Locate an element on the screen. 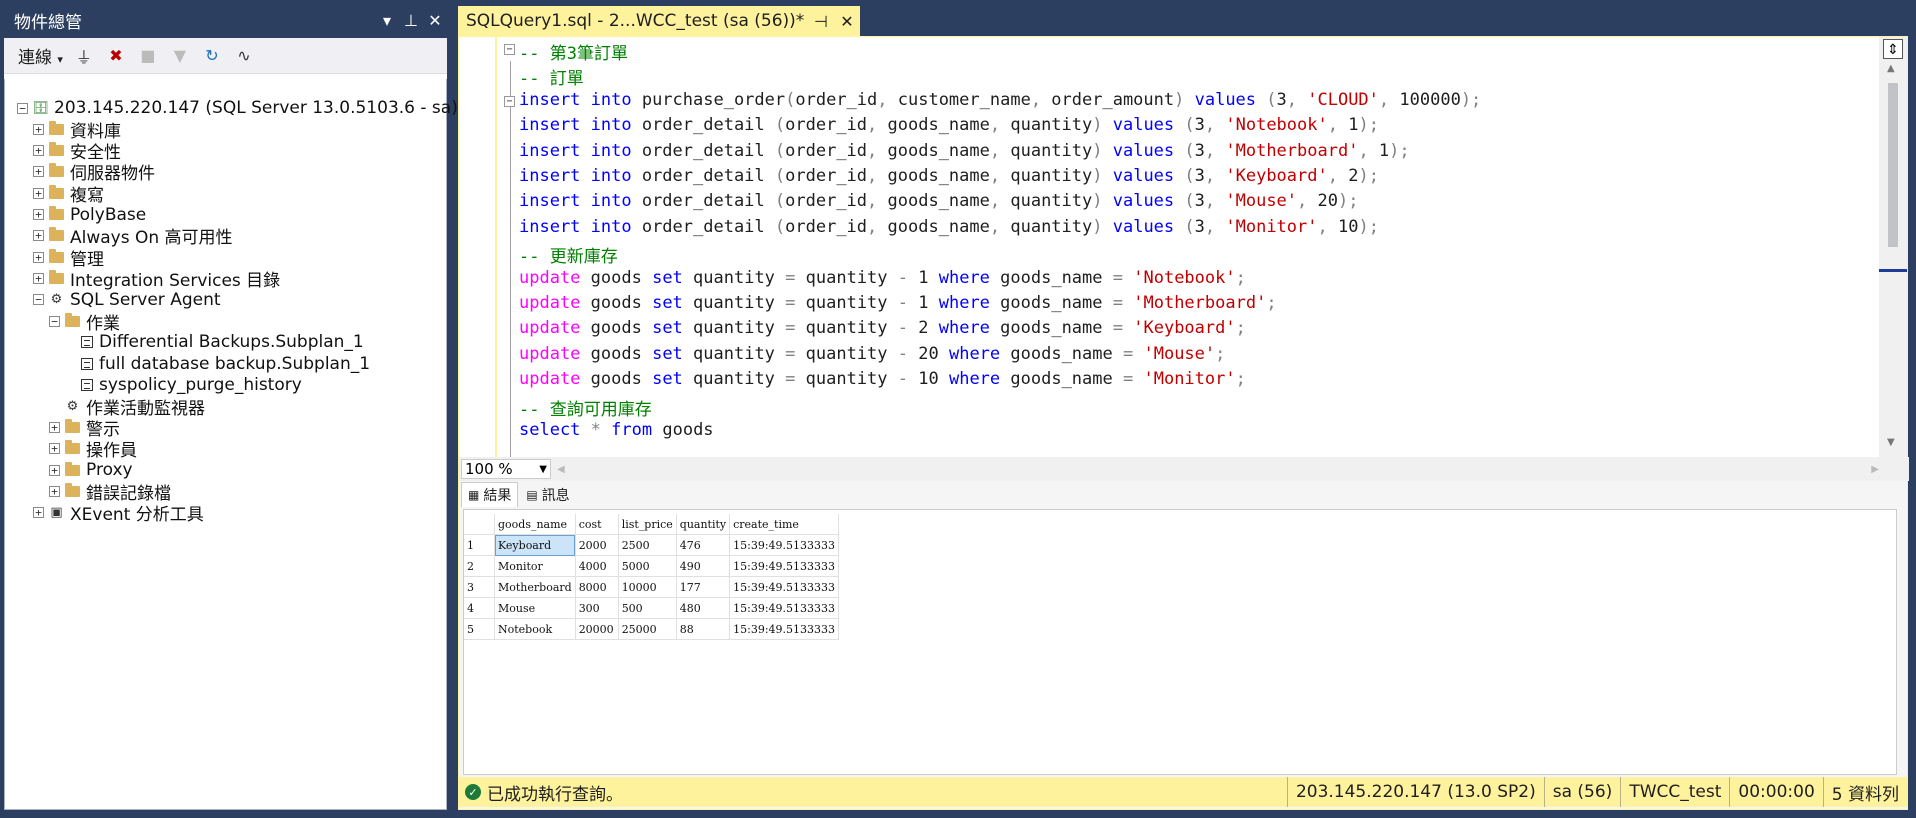  vertical-scrollbar: ⇕ ▲ ▼ is located at coordinates (1893, 247).